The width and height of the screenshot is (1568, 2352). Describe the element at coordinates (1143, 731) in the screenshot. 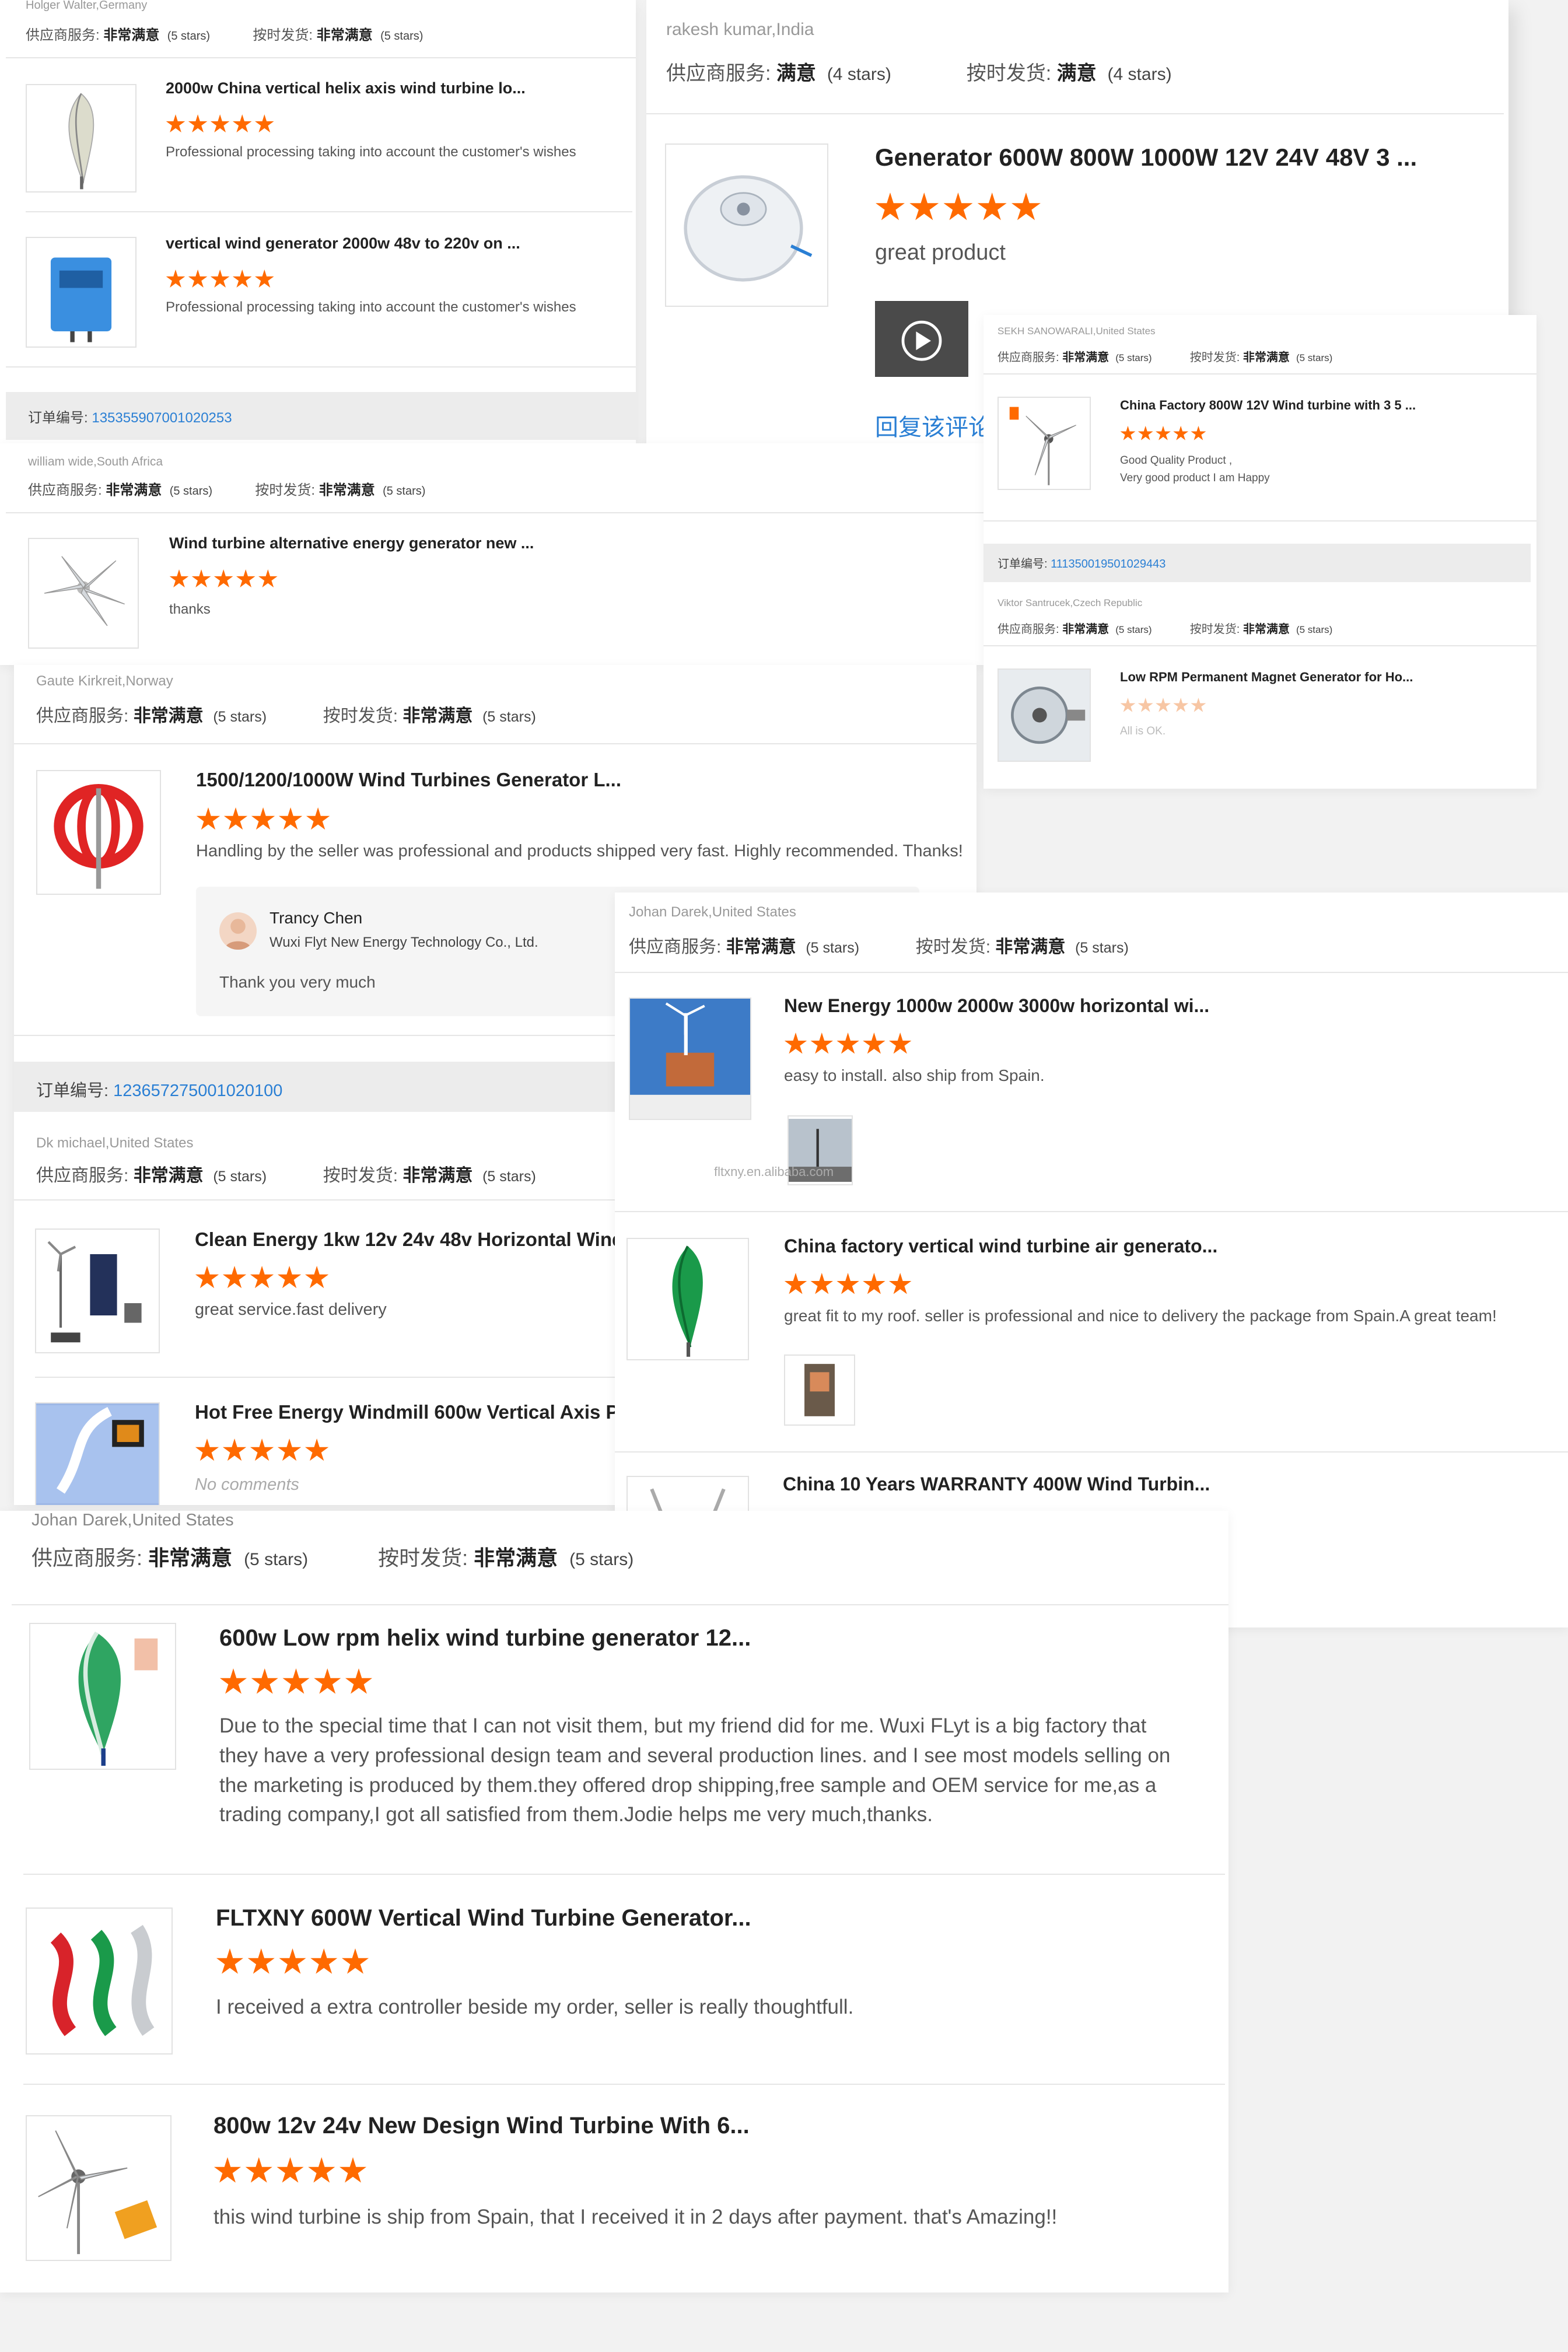

I see `review-text: All is OK.` at that location.